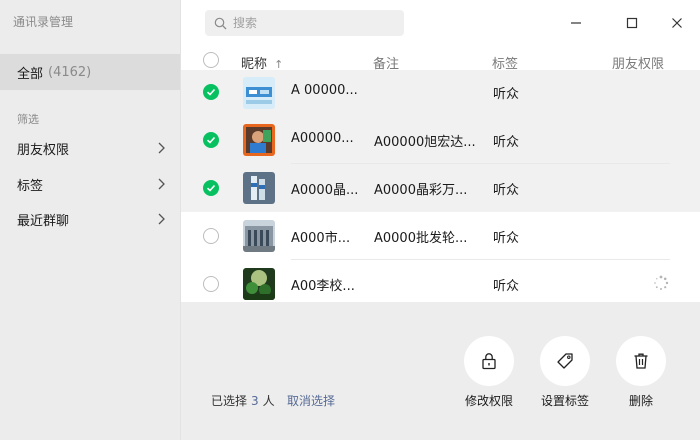  Describe the element at coordinates (28, 119) in the screenshot. I see `filter-section-title: 筛选` at that location.